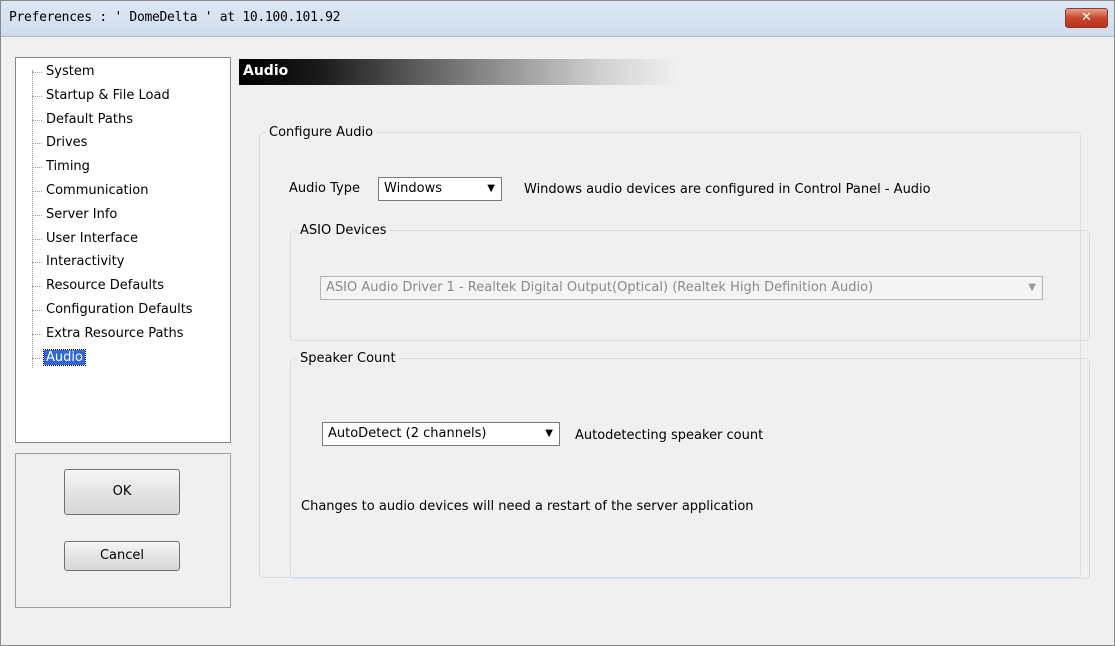  Describe the element at coordinates (64, 357) in the screenshot. I see `sidebar-item-label: Audio` at that location.